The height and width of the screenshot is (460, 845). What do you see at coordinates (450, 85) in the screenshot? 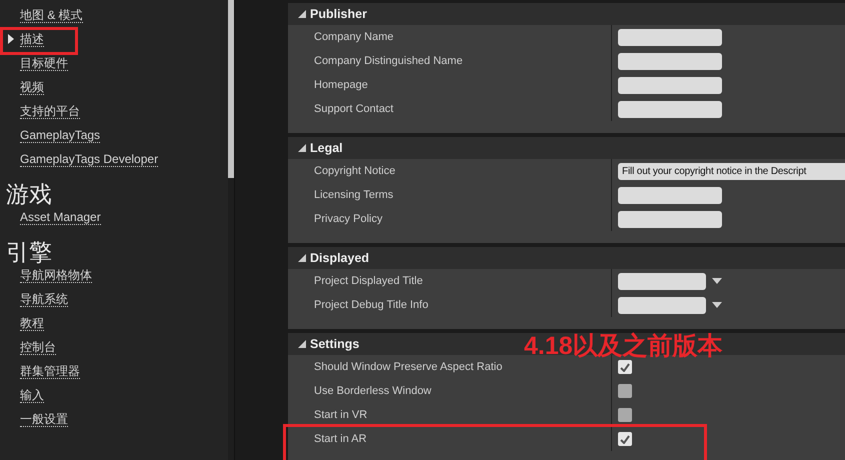
I see `property-label: Homepage` at bounding box center [450, 85].